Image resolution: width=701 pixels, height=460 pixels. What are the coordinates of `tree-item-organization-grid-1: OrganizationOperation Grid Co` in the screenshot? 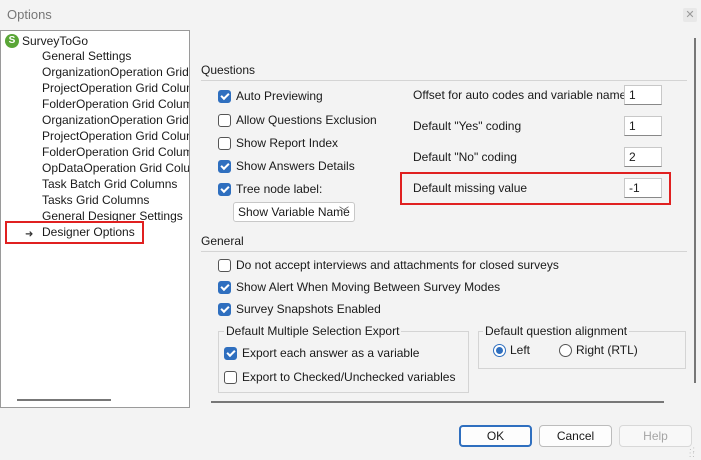 It's located at (115, 72).